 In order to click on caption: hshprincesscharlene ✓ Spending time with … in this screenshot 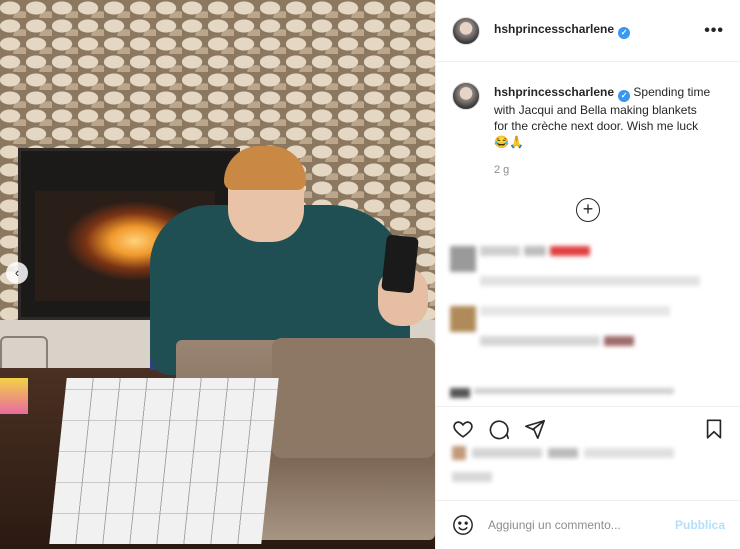, I will do `click(588, 120)`.